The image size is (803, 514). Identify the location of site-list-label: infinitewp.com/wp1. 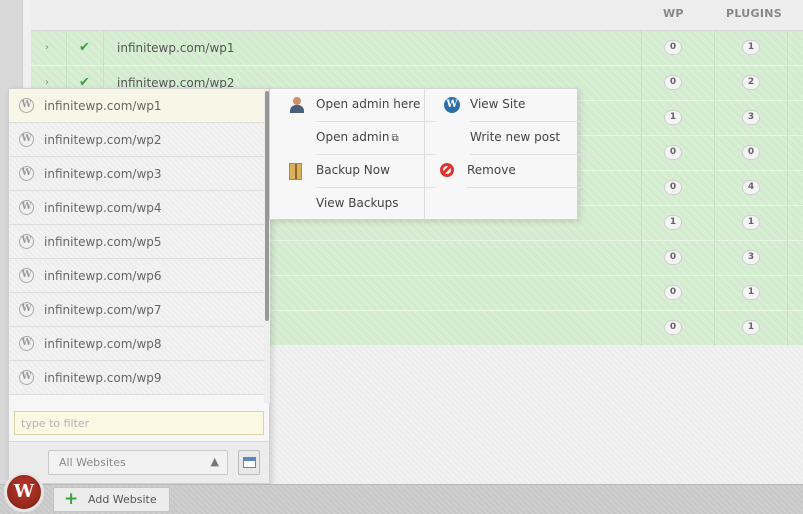
(103, 106).